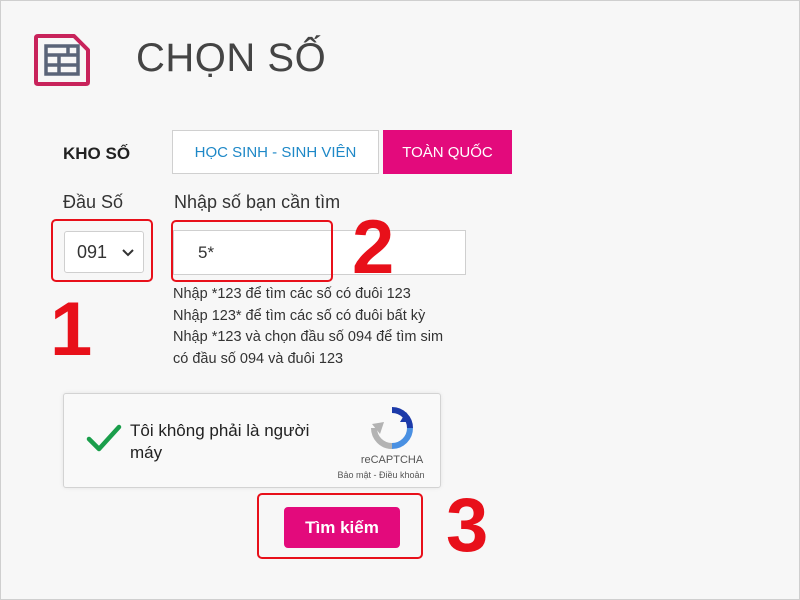 The height and width of the screenshot is (600, 800). Describe the element at coordinates (93, 202) in the screenshot. I see `dau-so-label: Đầu Số` at that location.